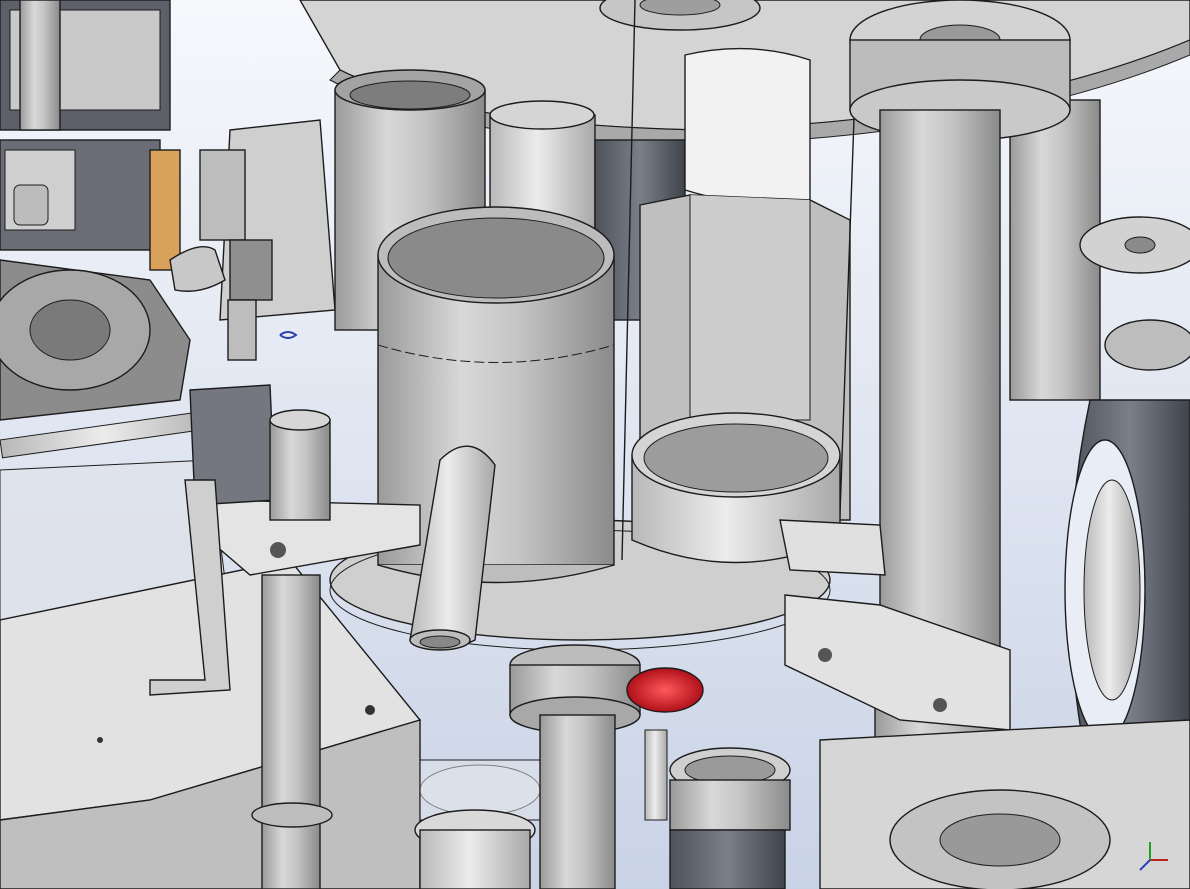  Describe the element at coordinates (291, 731) in the screenshot. I see `left-post-bottom` at that location.